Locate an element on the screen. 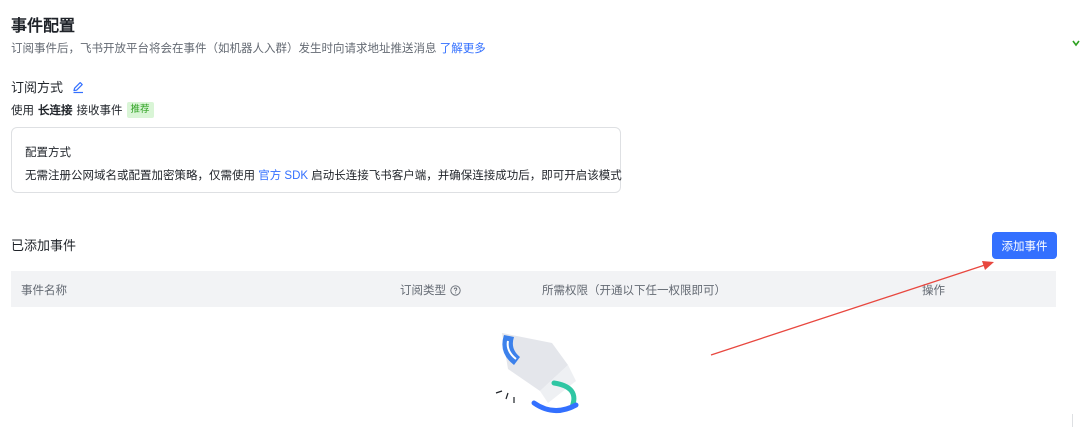 This screenshot has width=1080, height=430. added-events-title: 已添加事件 is located at coordinates (44, 245).